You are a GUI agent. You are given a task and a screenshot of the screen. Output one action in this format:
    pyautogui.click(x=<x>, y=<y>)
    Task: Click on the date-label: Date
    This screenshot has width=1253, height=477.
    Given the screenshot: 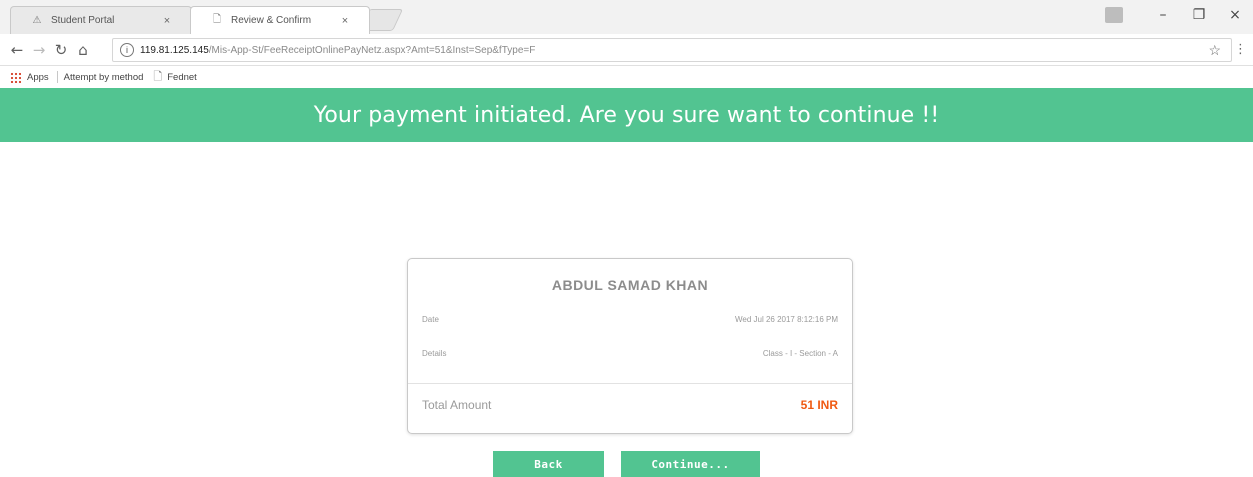 What is the action you would take?
    pyautogui.click(x=430, y=319)
    